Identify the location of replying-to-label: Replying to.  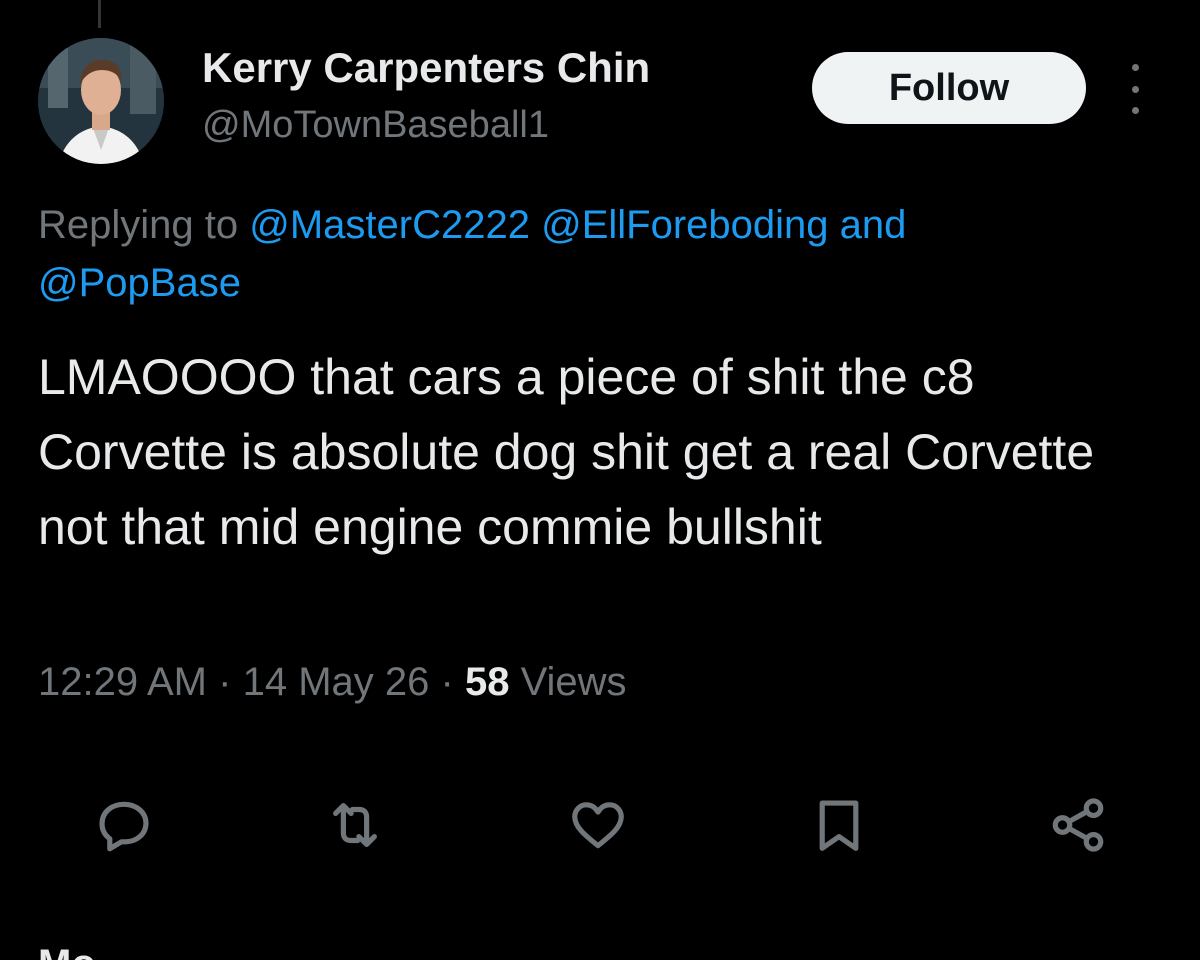
(138, 225).